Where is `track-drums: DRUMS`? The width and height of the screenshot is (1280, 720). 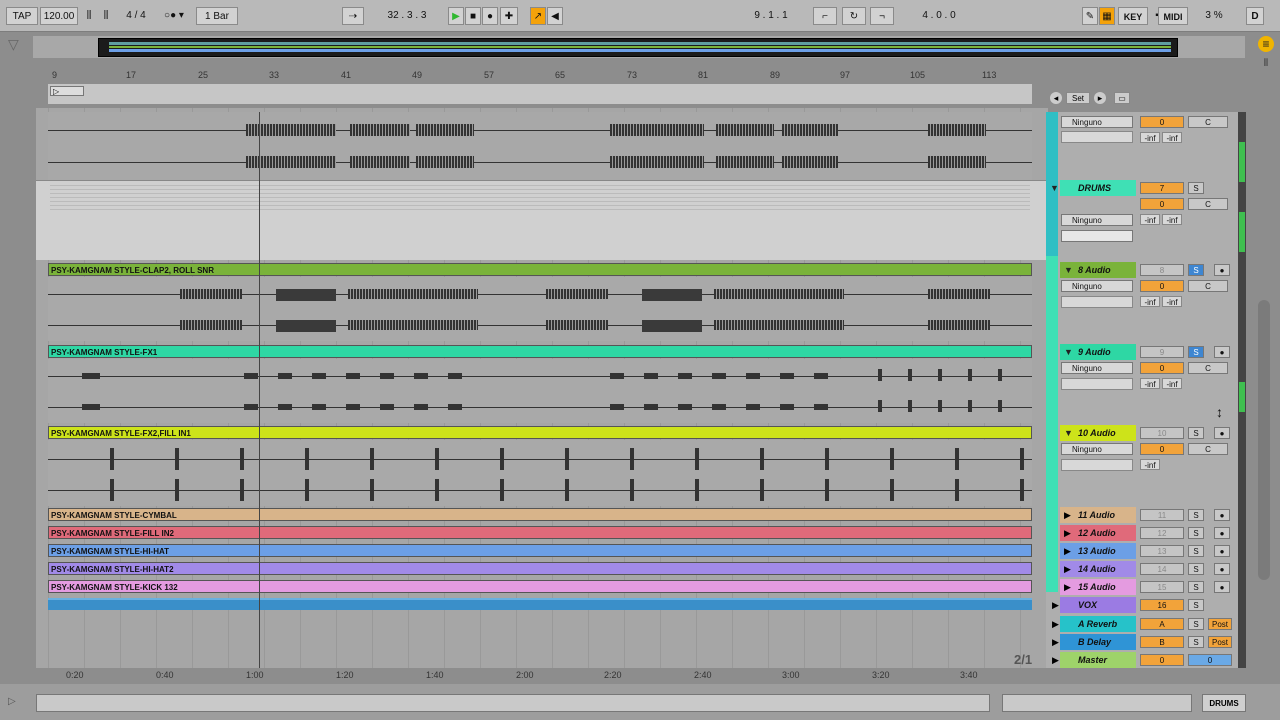 track-drums: DRUMS is located at coordinates (1098, 188).